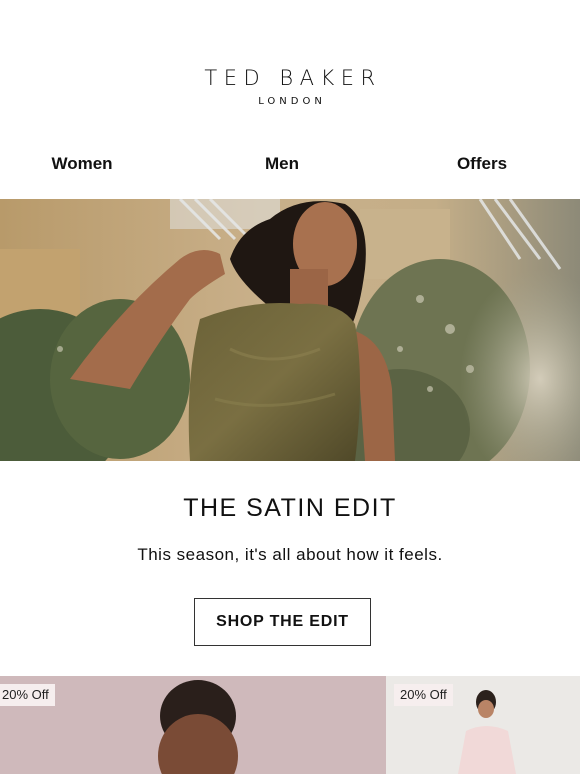 This screenshot has width=580, height=774. Describe the element at coordinates (290, 508) in the screenshot. I see `campaign-title: THE SATIN EDIT` at that location.